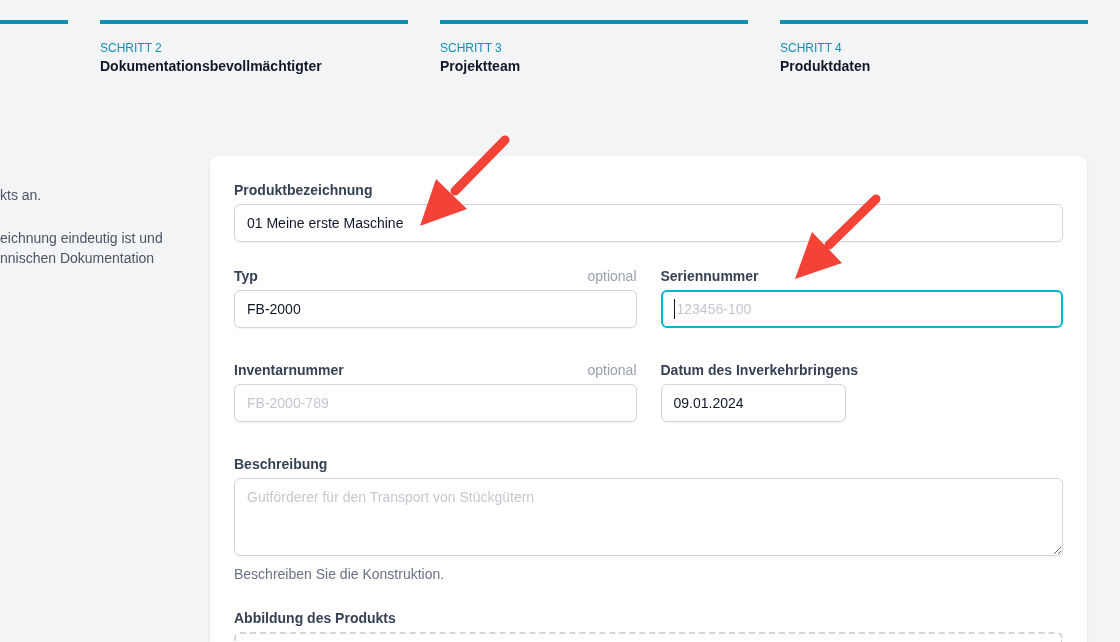  I want to click on intro-paragraph: kts an., so click(21, 195).